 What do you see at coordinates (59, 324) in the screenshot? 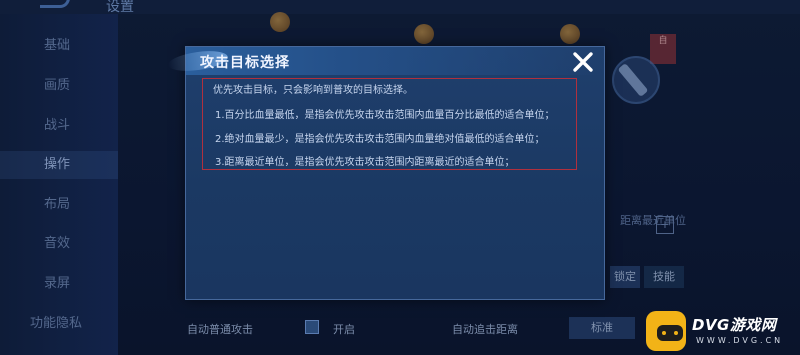
I see `sidebar-item-privacy: 功能隐私` at bounding box center [59, 324].